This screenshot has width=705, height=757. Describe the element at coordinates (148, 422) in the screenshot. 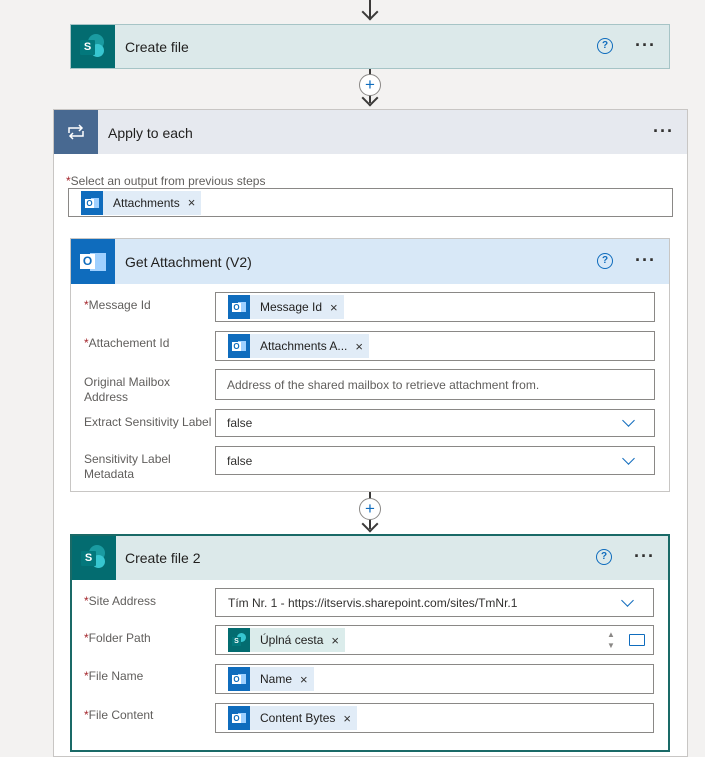

I see `extract-sensitivity-label: Extract Sensitivity Label` at that location.